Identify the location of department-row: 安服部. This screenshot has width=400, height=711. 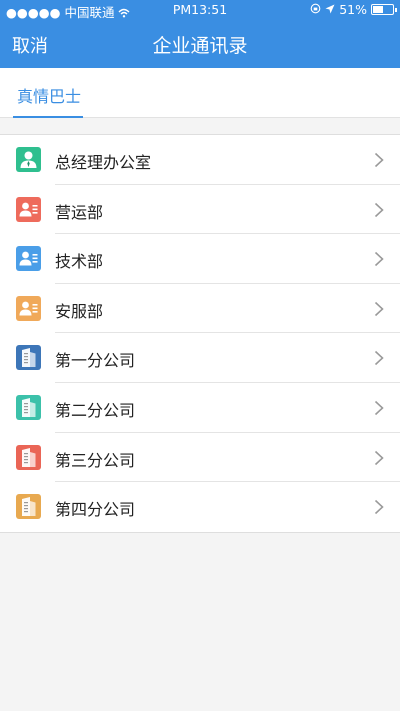
(200, 309).